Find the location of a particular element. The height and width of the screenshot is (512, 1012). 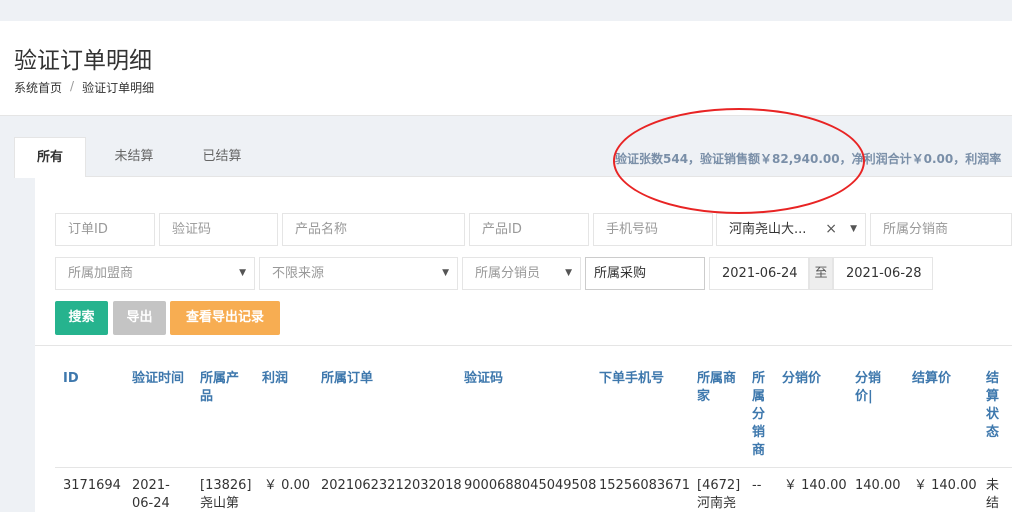

verify-code-input: 验证码 is located at coordinates (218, 229).